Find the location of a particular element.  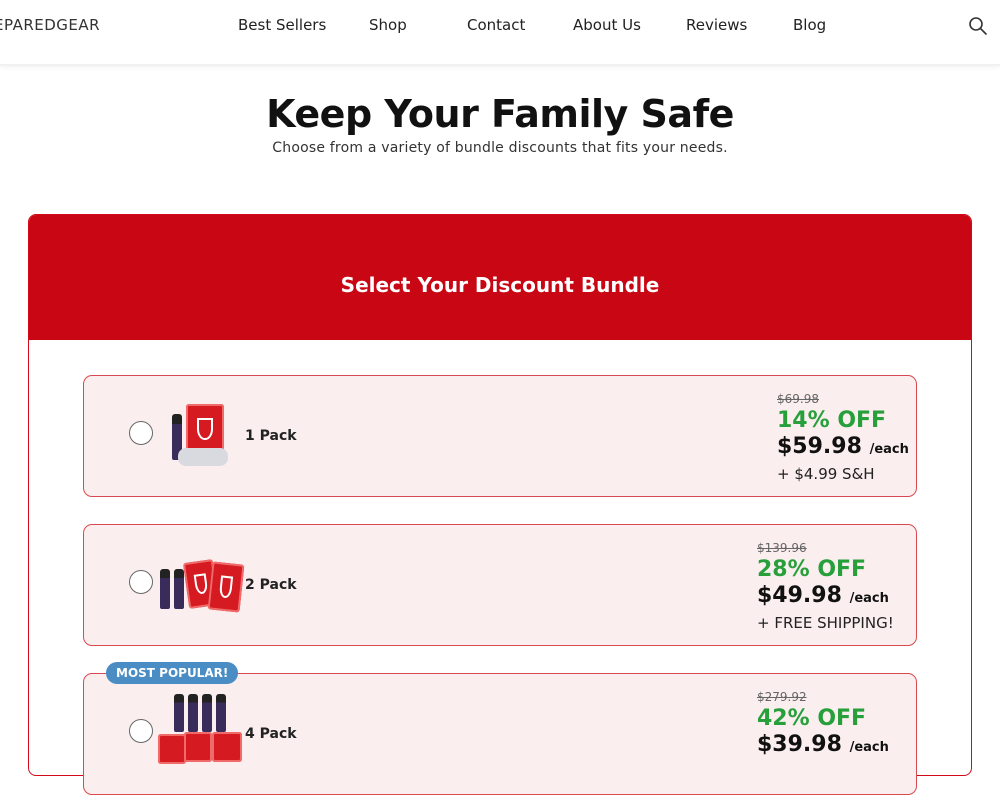

shipping-note: + $4.99 S&H is located at coordinates (826, 474).